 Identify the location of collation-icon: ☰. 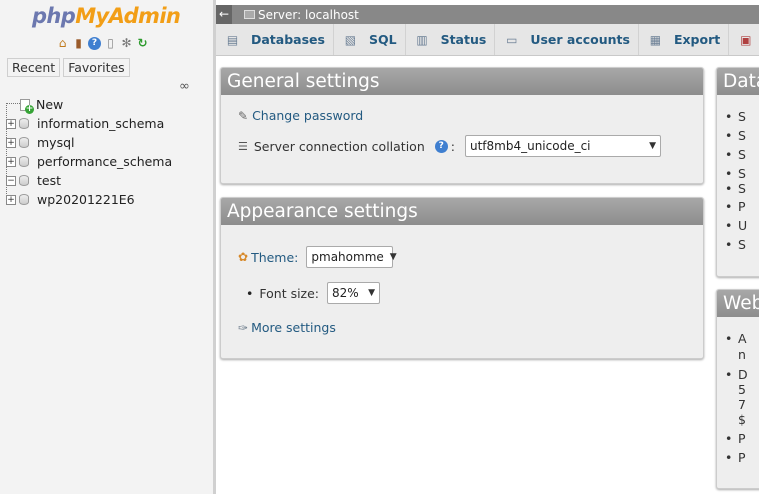
(243, 146).